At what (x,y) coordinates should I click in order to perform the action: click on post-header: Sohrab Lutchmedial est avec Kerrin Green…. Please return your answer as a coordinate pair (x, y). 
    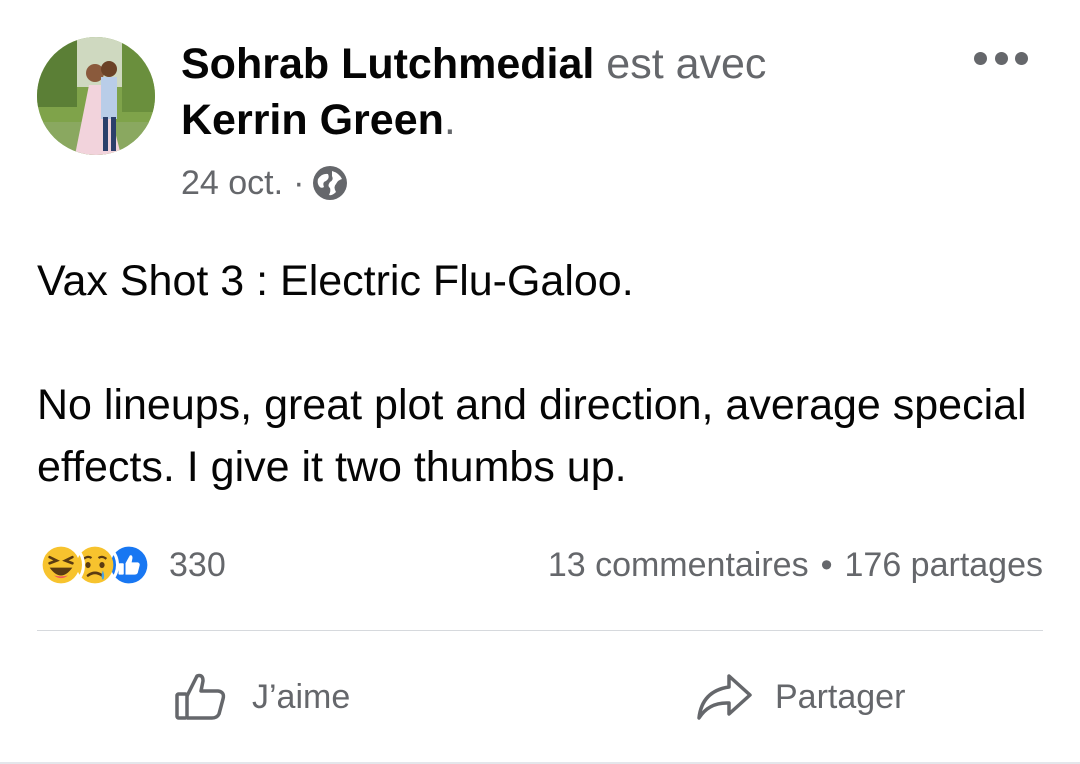
    Looking at the image, I should click on (541, 92).